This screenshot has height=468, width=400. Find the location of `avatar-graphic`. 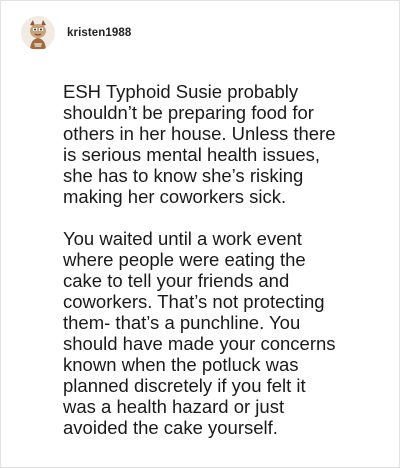

avatar-graphic is located at coordinates (38, 33).